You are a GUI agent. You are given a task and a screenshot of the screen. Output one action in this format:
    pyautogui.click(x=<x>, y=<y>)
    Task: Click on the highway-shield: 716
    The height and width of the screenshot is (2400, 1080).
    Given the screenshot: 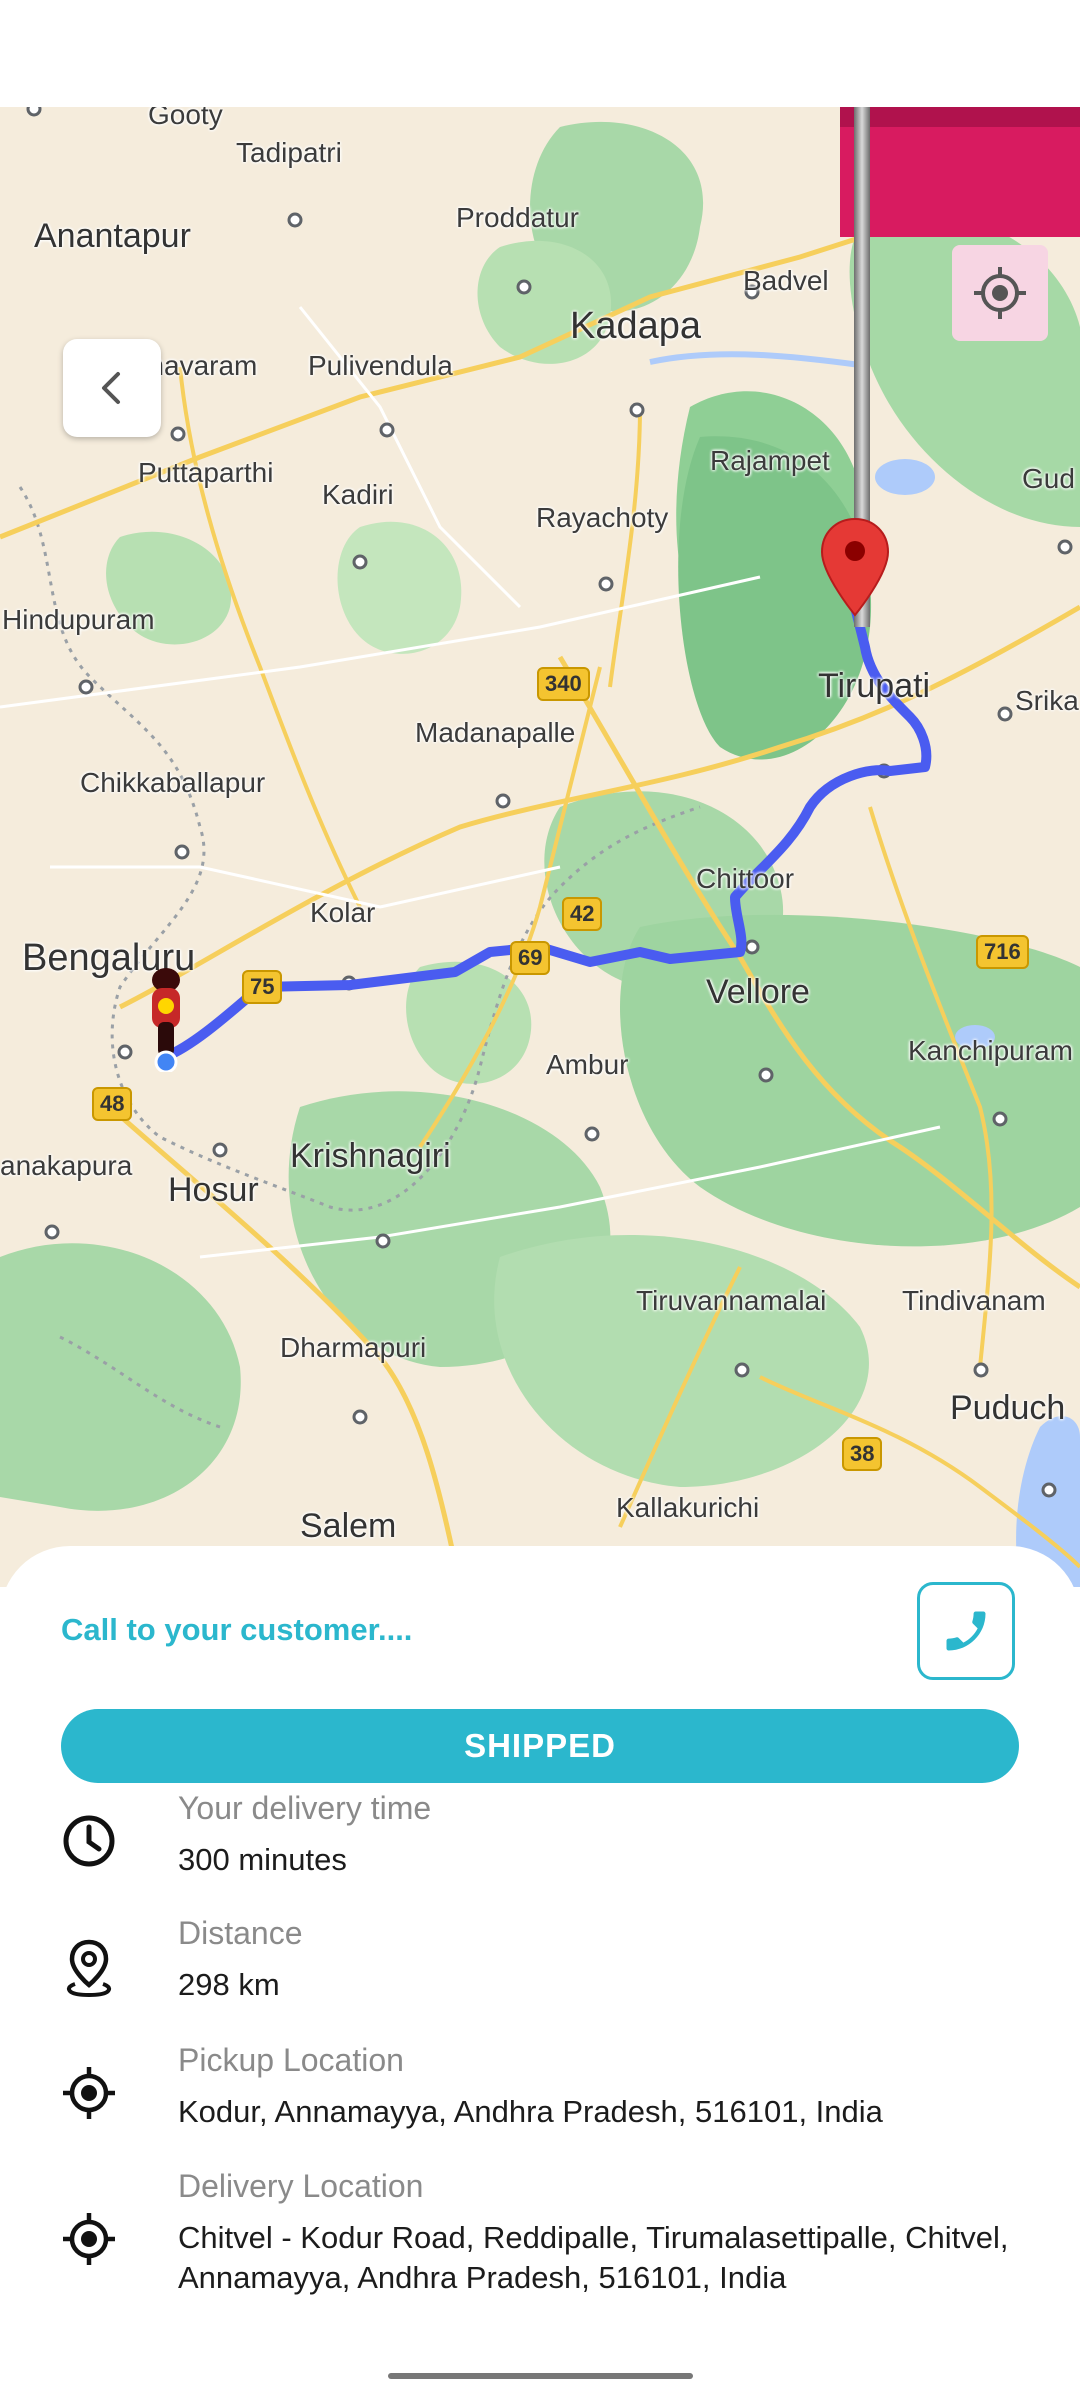 What is the action you would take?
    pyautogui.click(x=1002, y=952)
    